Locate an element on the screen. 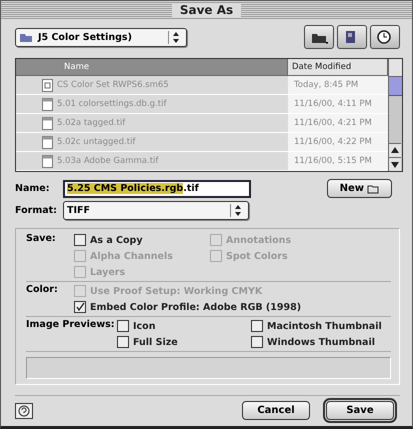  file-date: 11/16/00, 5:15 PM is located at coordinates (338, 161).